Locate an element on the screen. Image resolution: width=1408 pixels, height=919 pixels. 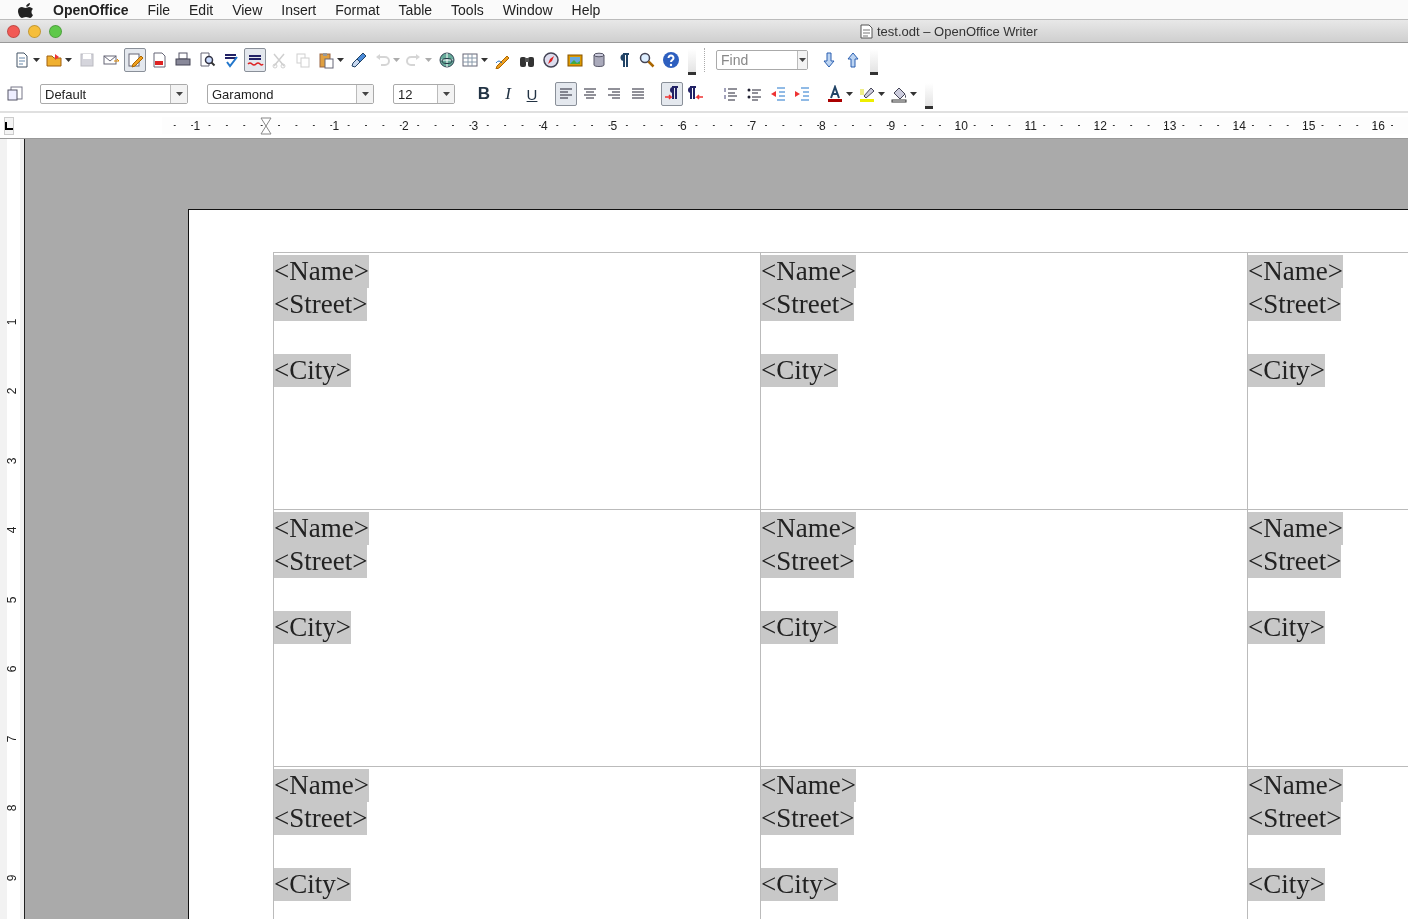
vertical-ruler: 1 2 3 4 5 6 7 8 9 is located at coordinates (12, 529).